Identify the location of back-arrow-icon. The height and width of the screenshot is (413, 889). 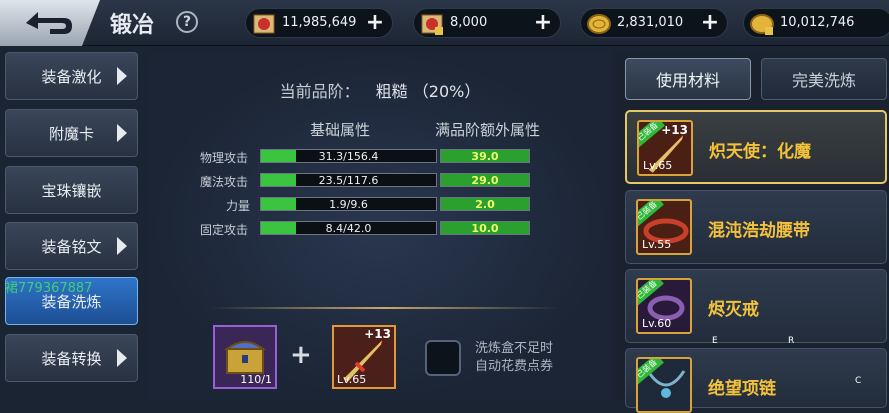
(49, 23).